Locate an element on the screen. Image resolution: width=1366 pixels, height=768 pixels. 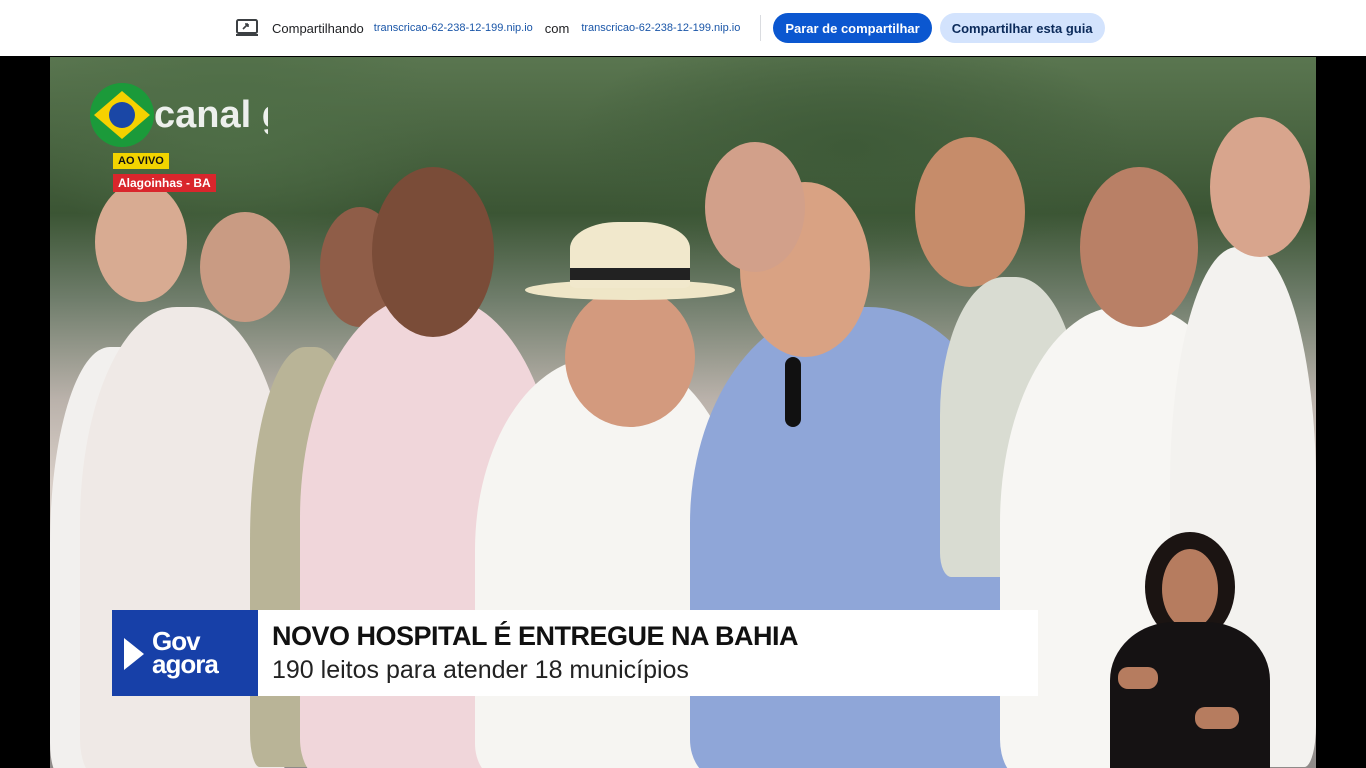
sign-language-interpreter is located at coordinates (1190, 647).